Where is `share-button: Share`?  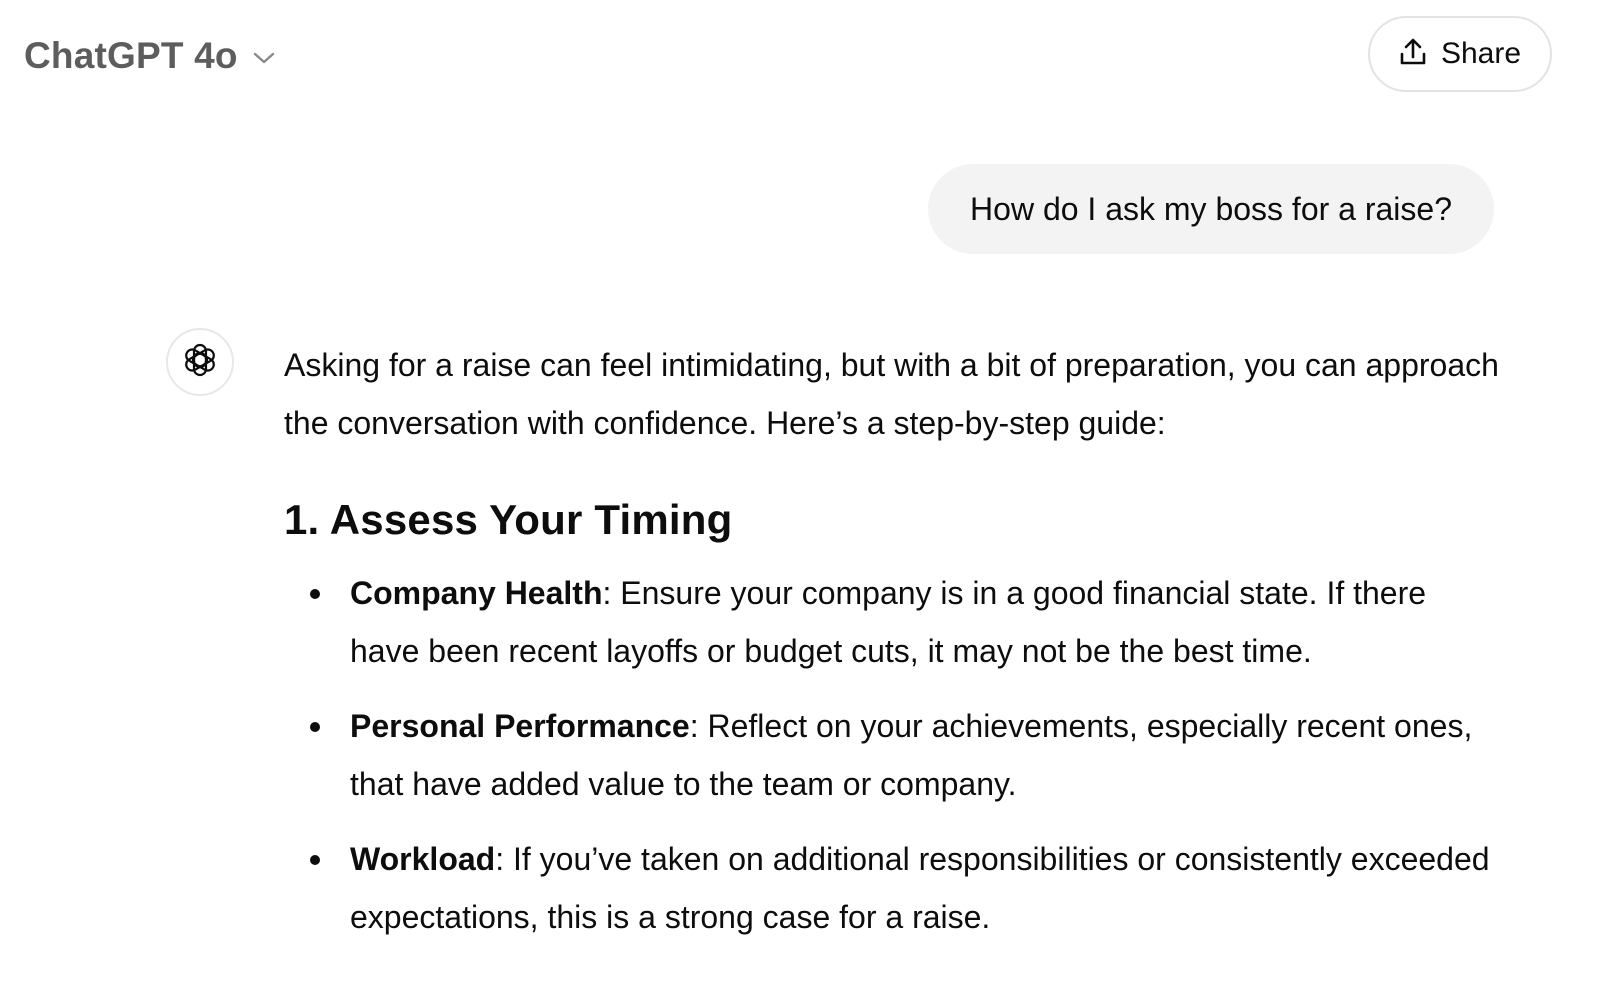
share-button: Share is located at coordinates (1460, 54).